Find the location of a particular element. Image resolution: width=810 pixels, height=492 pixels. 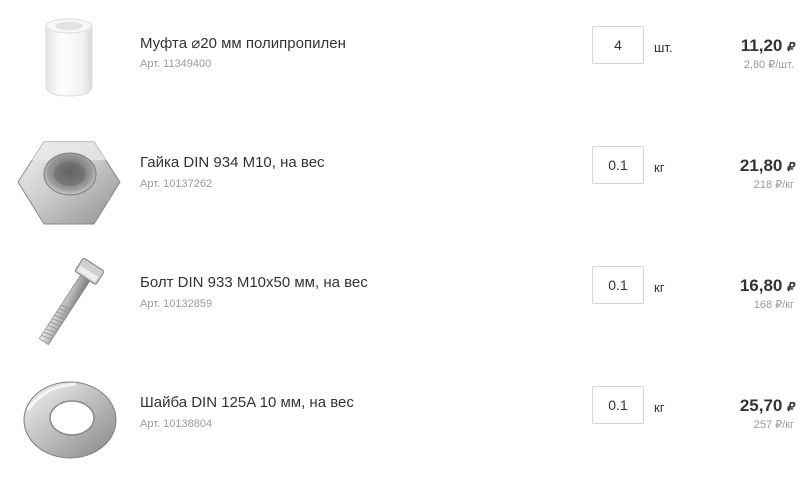

article-number: Арт. 10132859 is located at coordinates (176, 304).